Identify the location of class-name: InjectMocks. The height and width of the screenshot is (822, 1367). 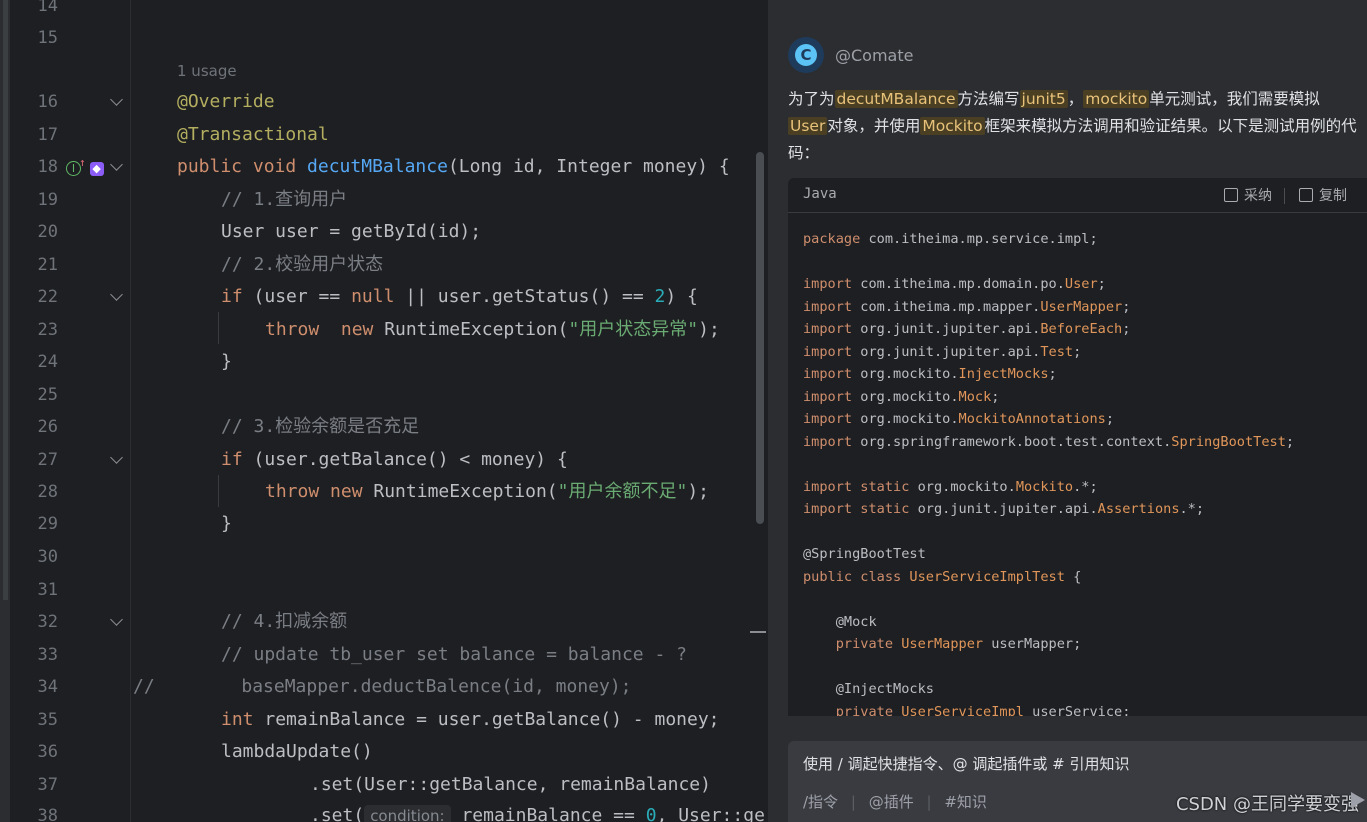
(1003, 374).